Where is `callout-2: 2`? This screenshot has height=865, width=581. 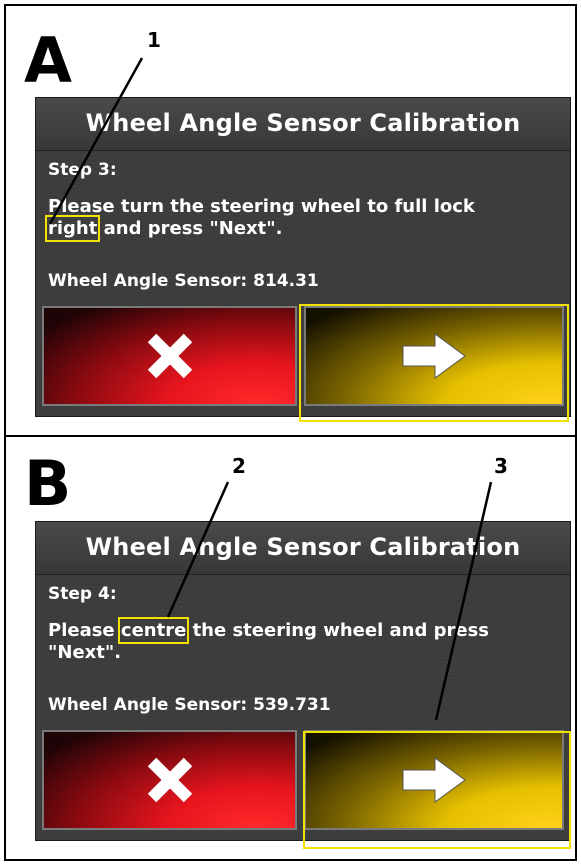
callout-2: 2 is located at coordinates (239, 466).